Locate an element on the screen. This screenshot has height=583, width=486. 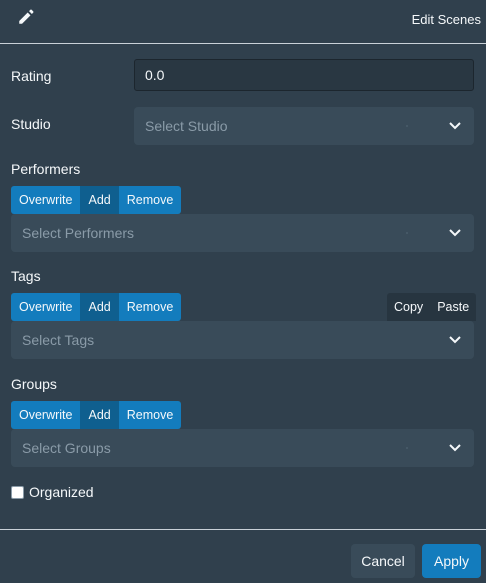
groups-label: Groups is located at coordinates (34, 384).